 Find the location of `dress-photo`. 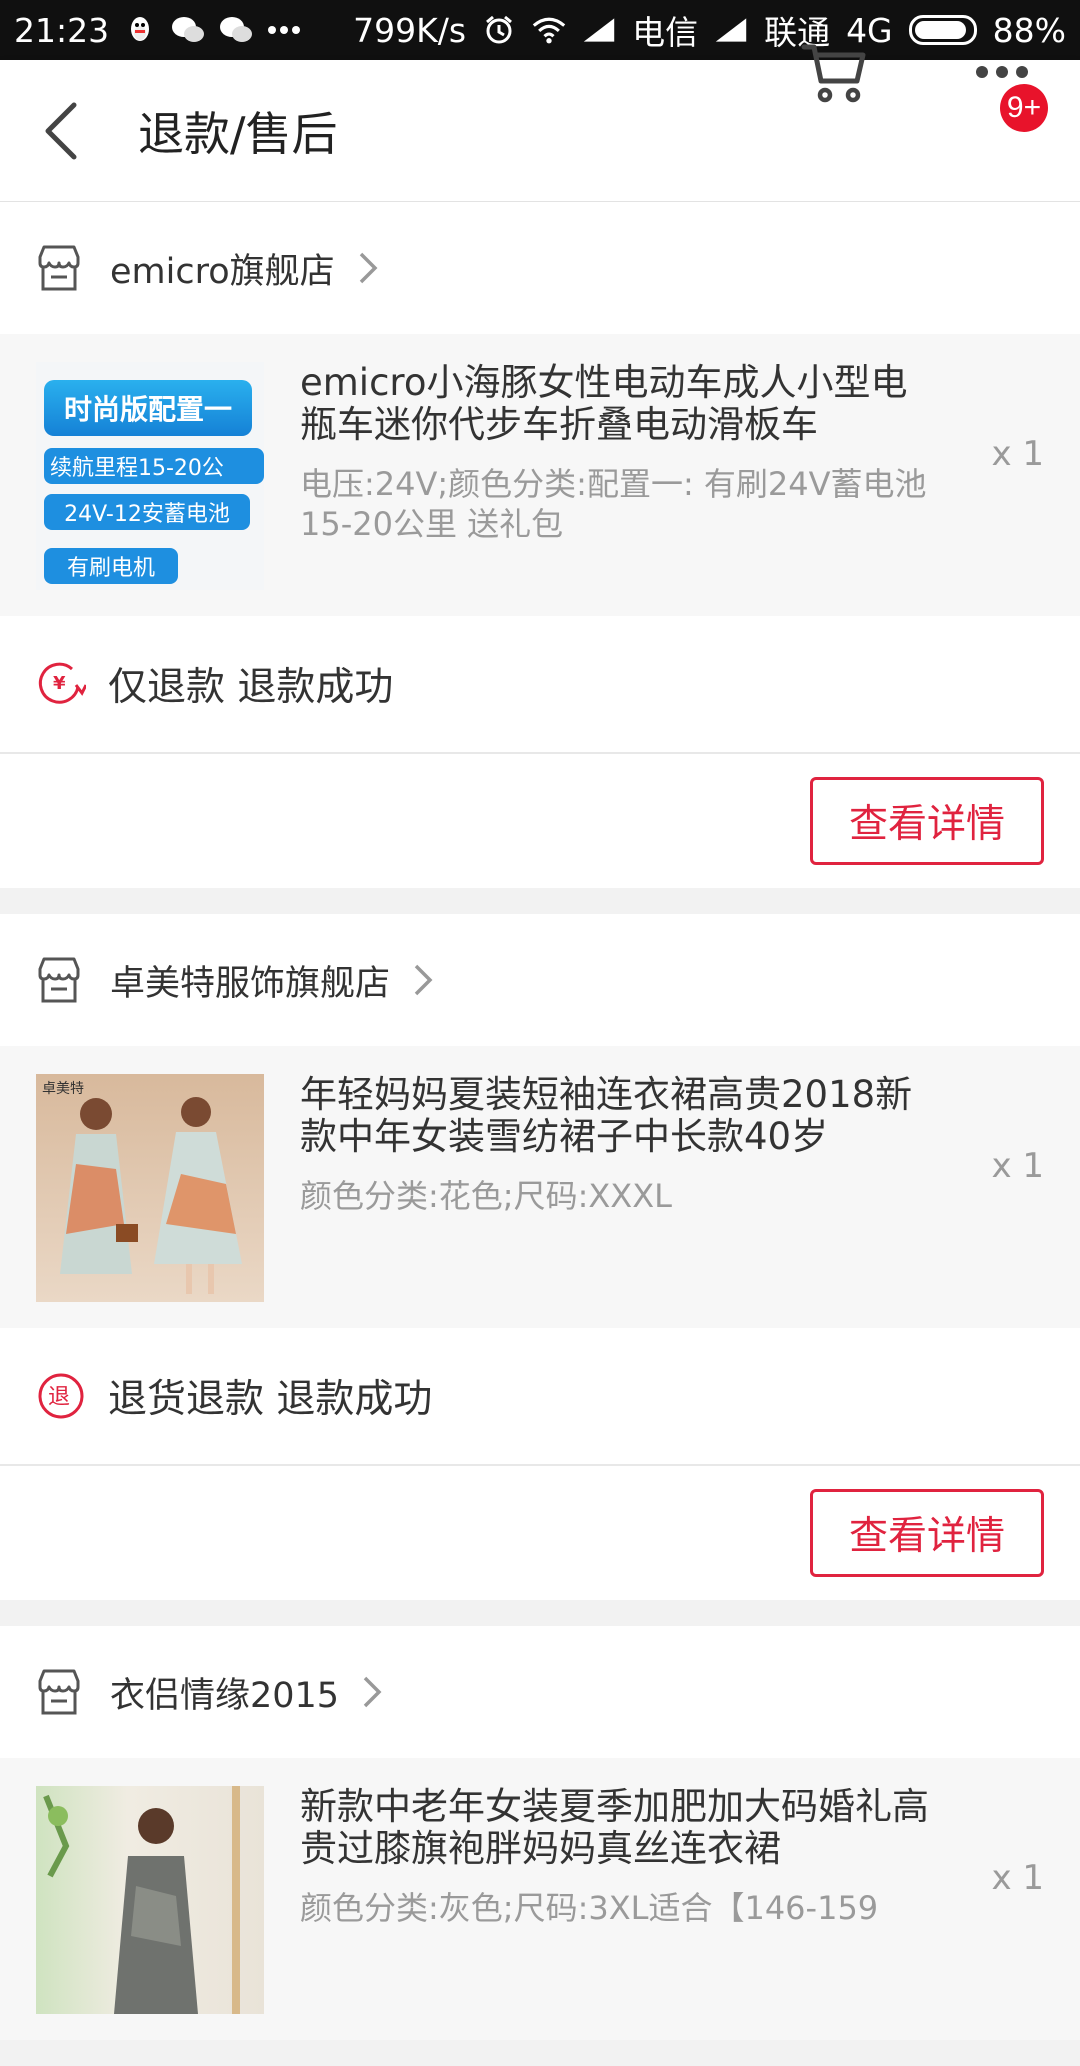

dress-photo is located at coordinates (151, 1195).